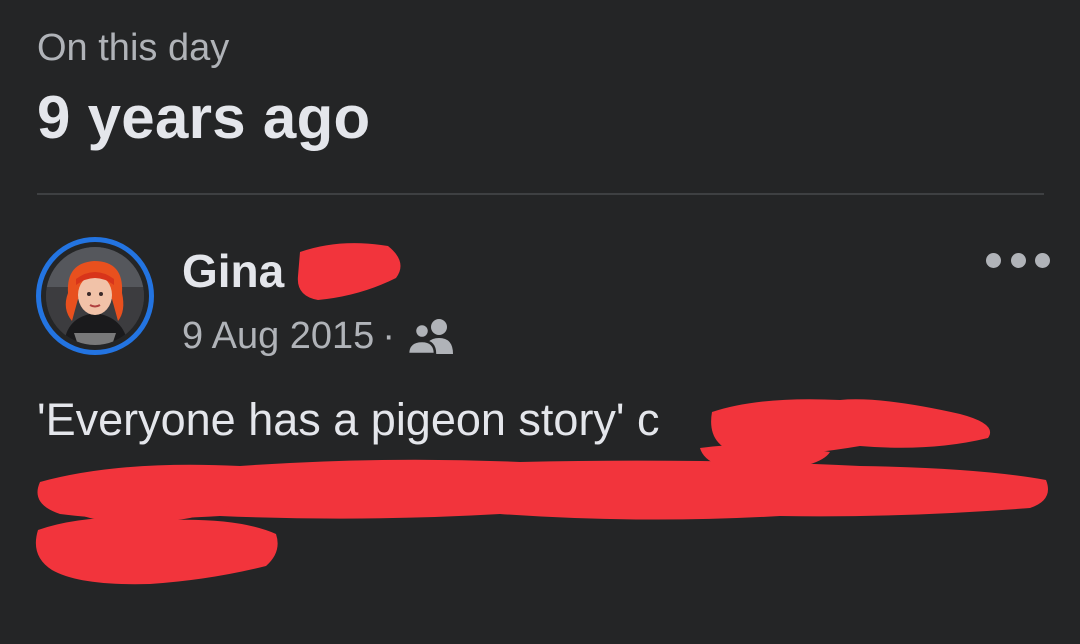  I want to click on profile-photo-image, so click(95, 296).